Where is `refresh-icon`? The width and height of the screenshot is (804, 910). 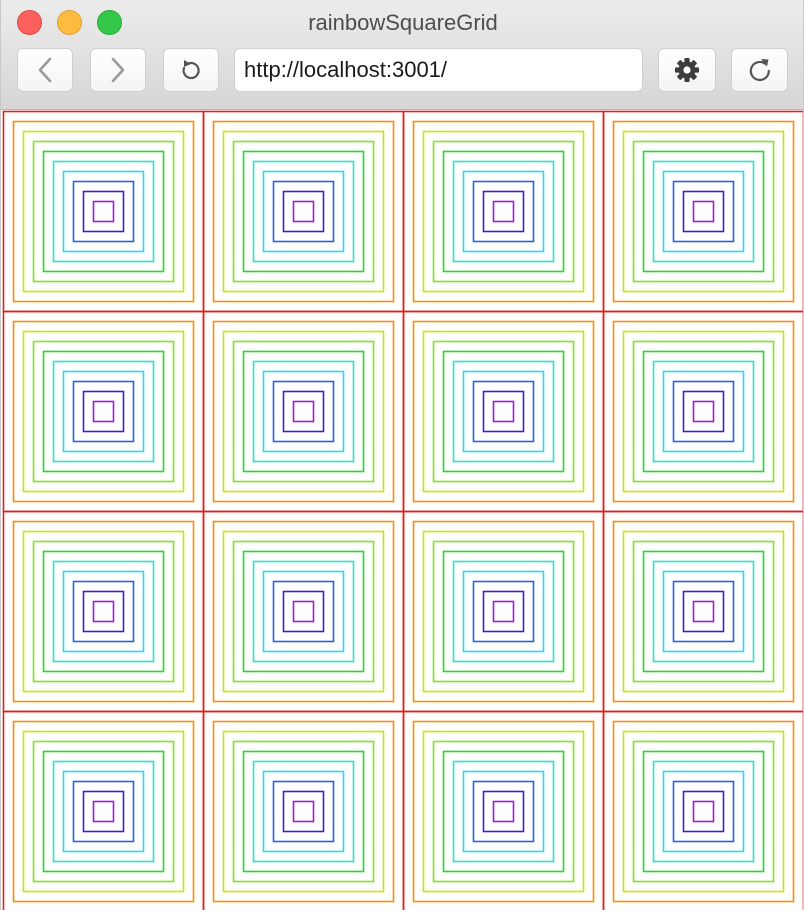
refresh-icon is located at coordinates (759, 70).